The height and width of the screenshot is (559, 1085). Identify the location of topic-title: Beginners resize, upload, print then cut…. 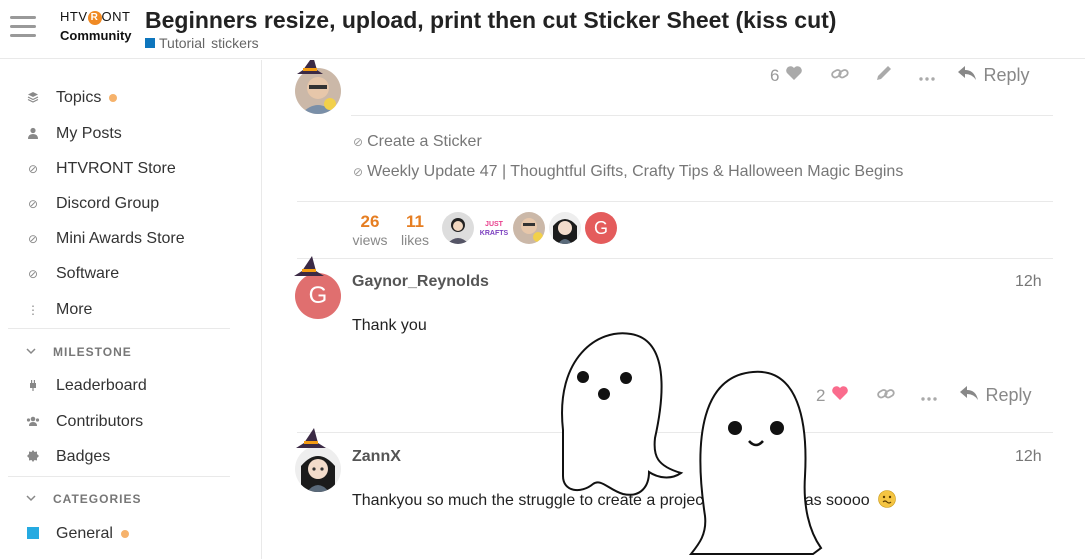
(490, 20).